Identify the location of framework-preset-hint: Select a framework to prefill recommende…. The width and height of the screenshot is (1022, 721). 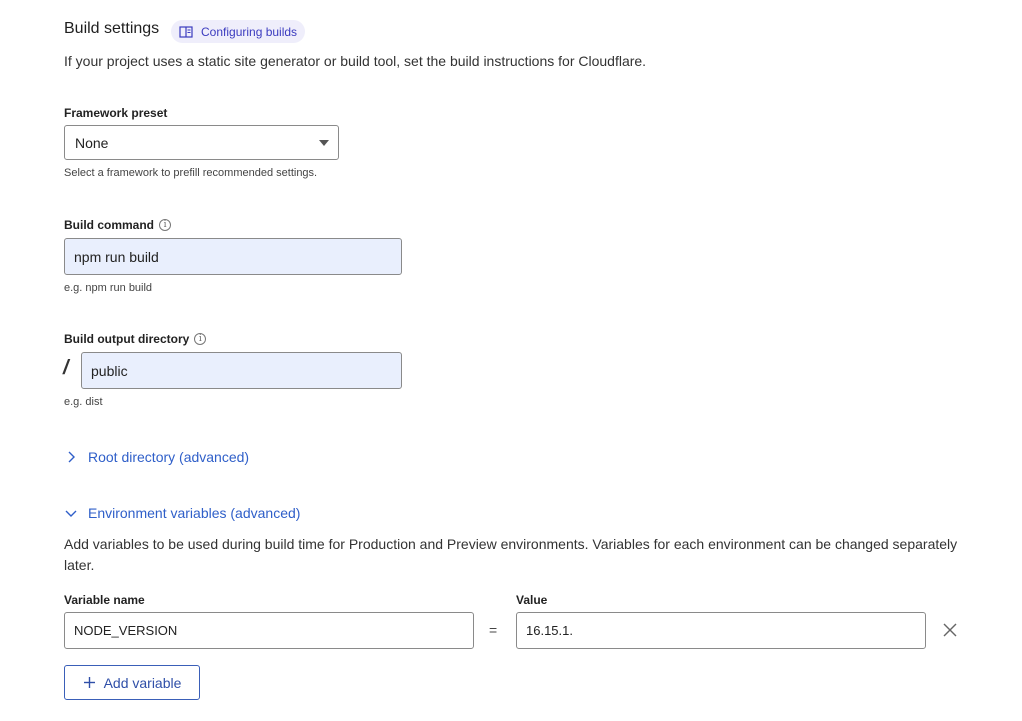
(191, 173).